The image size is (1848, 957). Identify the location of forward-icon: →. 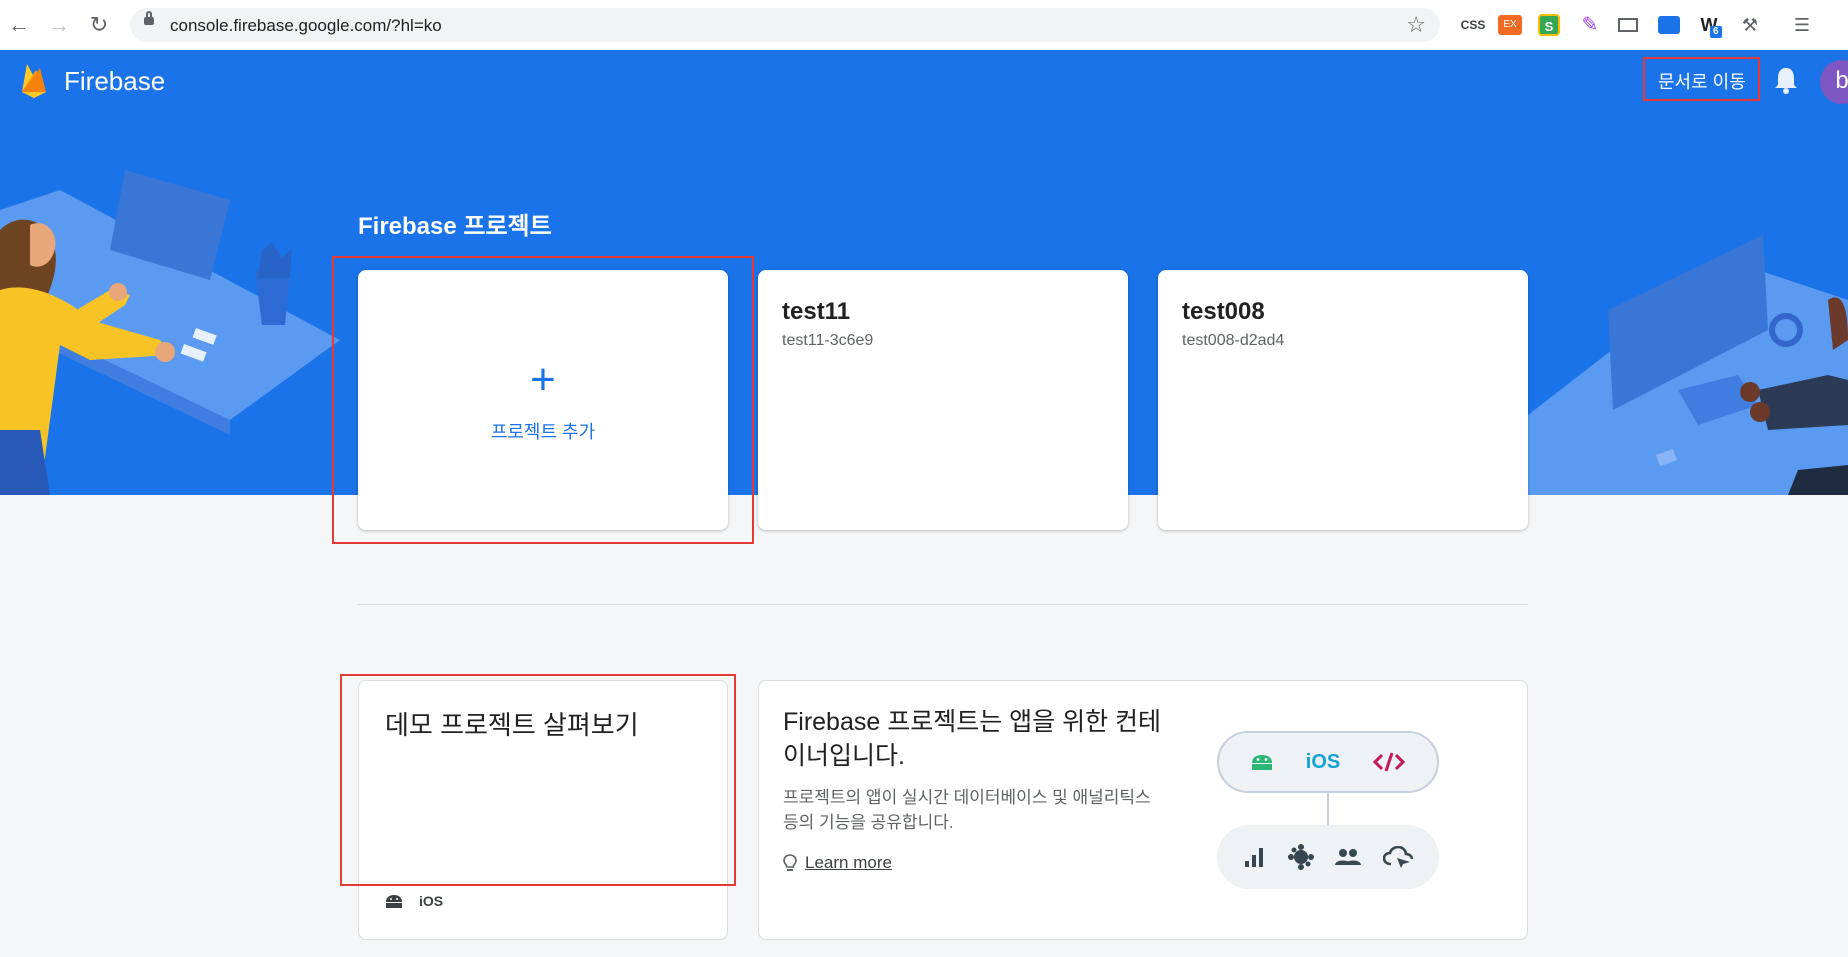
(59, 25).